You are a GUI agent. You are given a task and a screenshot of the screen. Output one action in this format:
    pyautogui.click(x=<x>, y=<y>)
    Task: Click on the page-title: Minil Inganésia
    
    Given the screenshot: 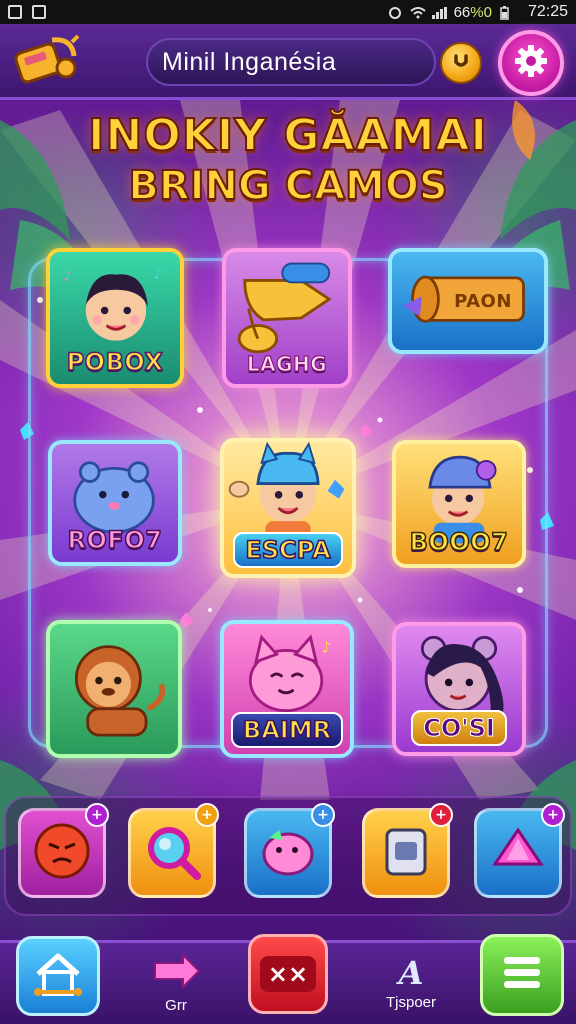 What is the action you would take?
    pyautogui.click(x=291, y=62)
    